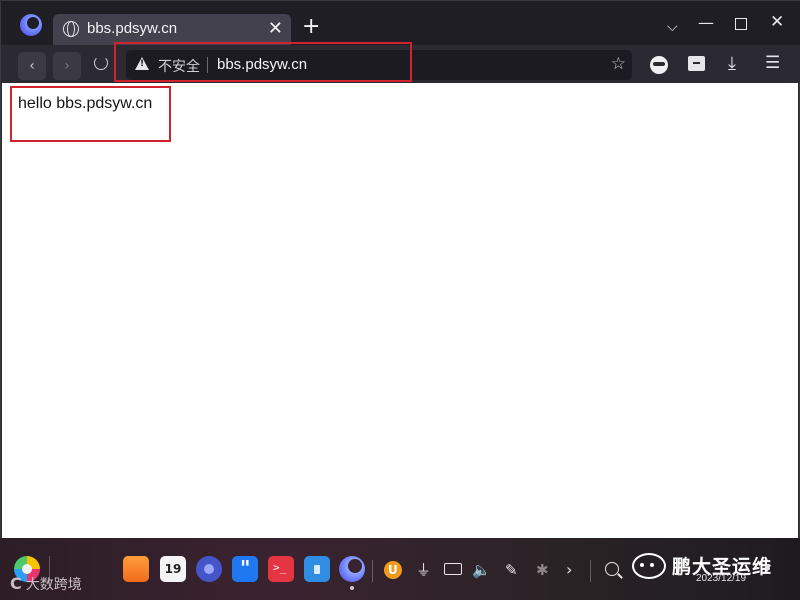 This screenshot has width=800, height=600. I want to click on file-manager-icon, so click(317, 569).